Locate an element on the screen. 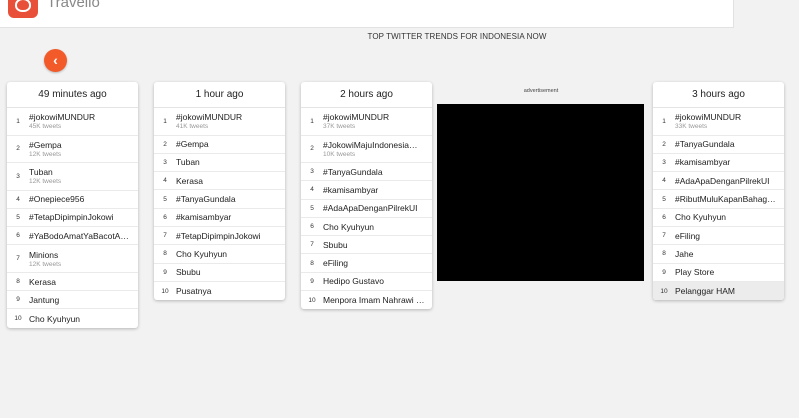 The width and height of the screenshot is (799, 418). trend-item: 9 Sbubu is located at coordinates (219, 273).